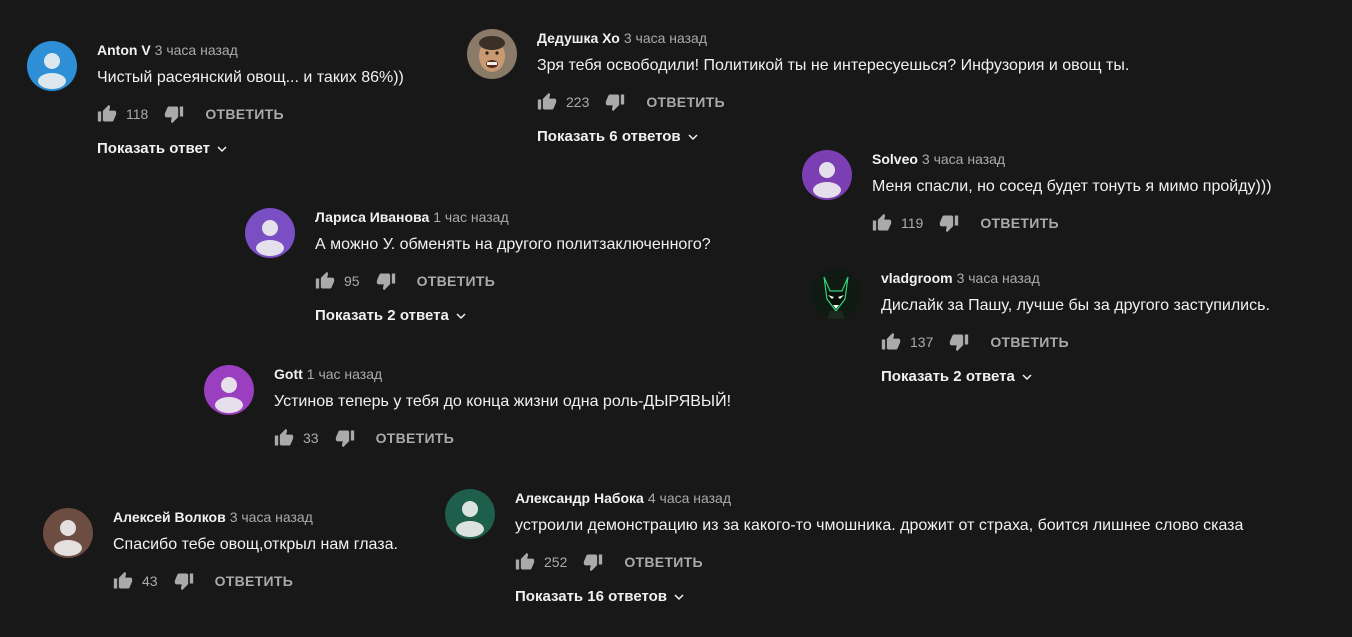  I want to click on show-replies-label: Показать ответ, so click(153, 148).